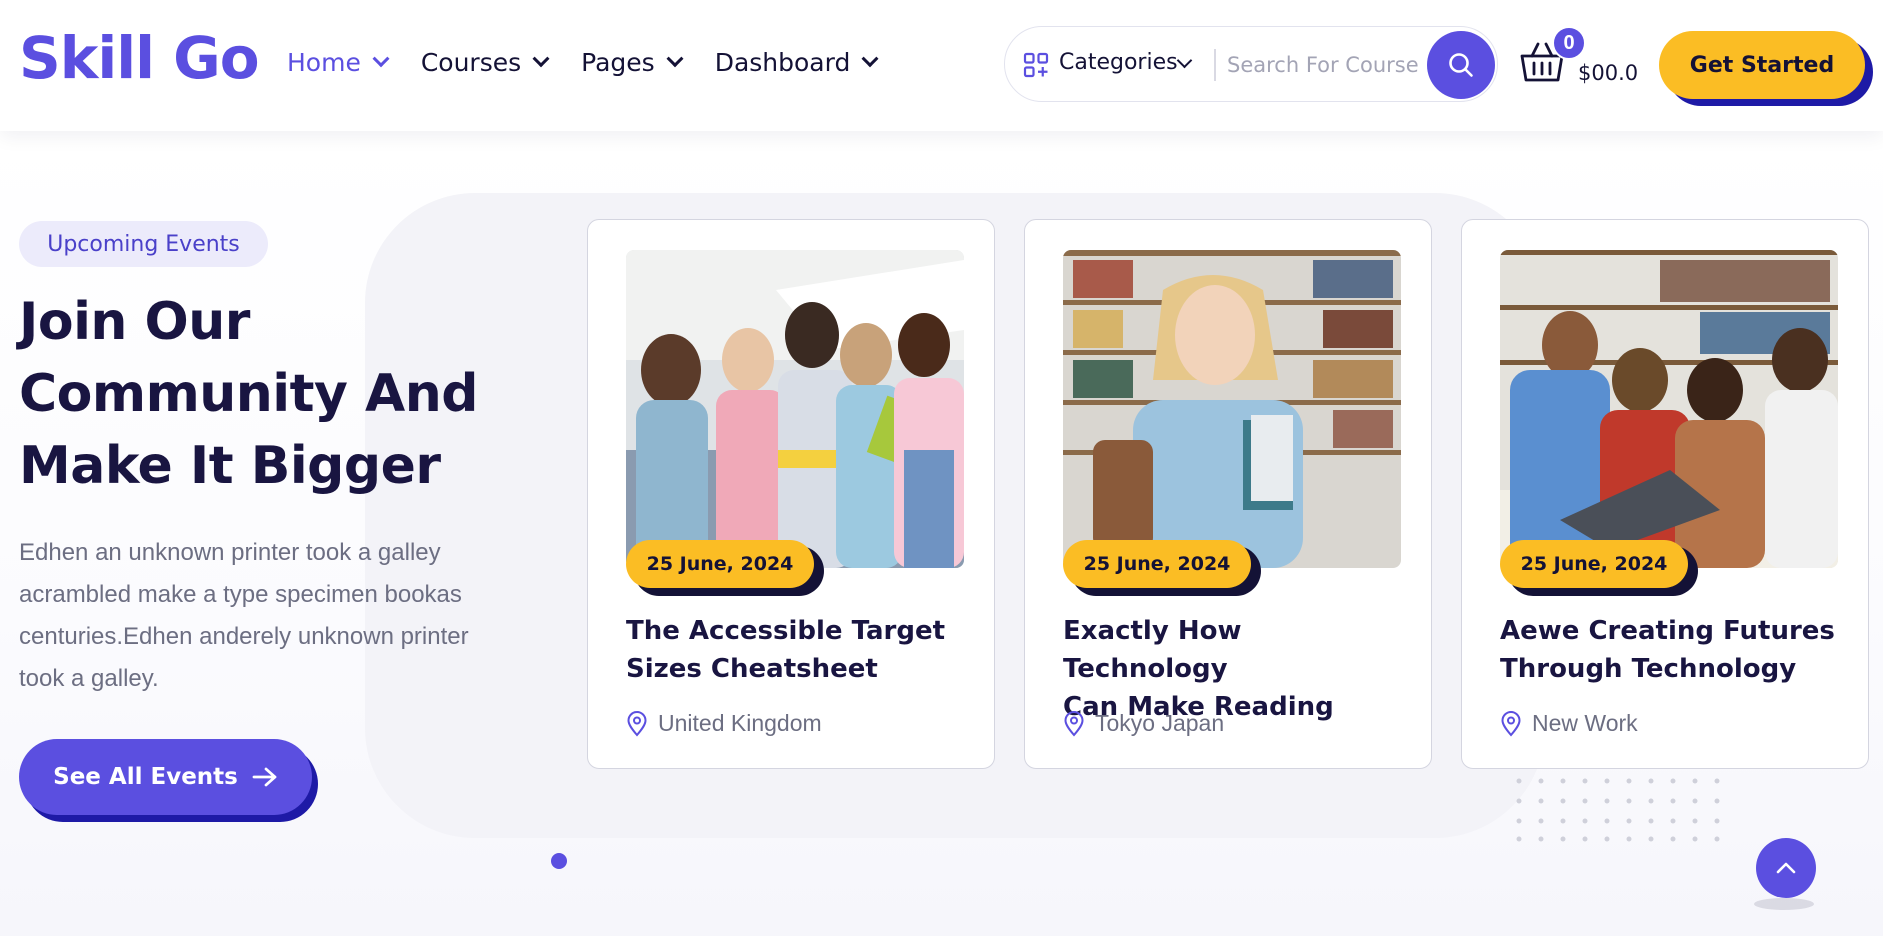 The image size is (1883, 936). What do you see at coordinates (264, 777) in the screenshot?
I see `arrow-right-icon` at bounding box center [264, 777].